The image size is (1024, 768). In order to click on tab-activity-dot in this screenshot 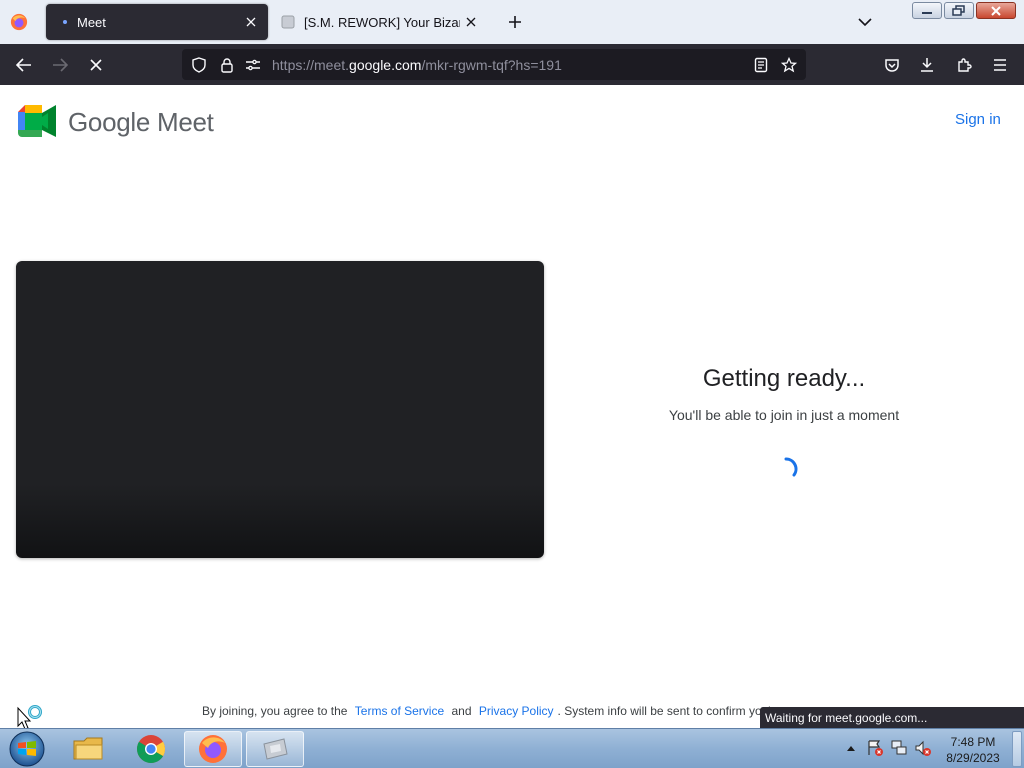, I will do `click(65, 22)`.